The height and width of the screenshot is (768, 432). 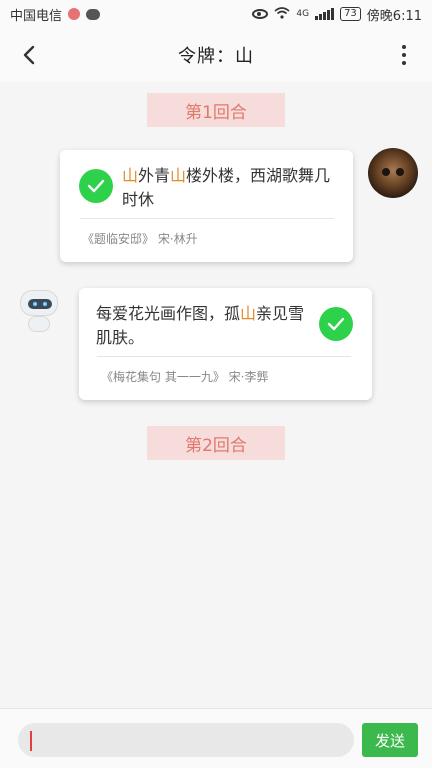 I want to click on round-banner-1: 第1回合, so click(x=216, y=110).